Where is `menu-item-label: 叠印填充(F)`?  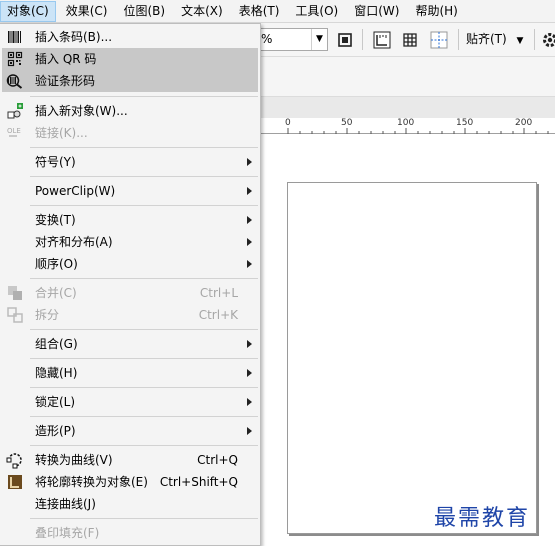
menu-item-label: 叠印填充(F) is located at coordinates (67, 533).